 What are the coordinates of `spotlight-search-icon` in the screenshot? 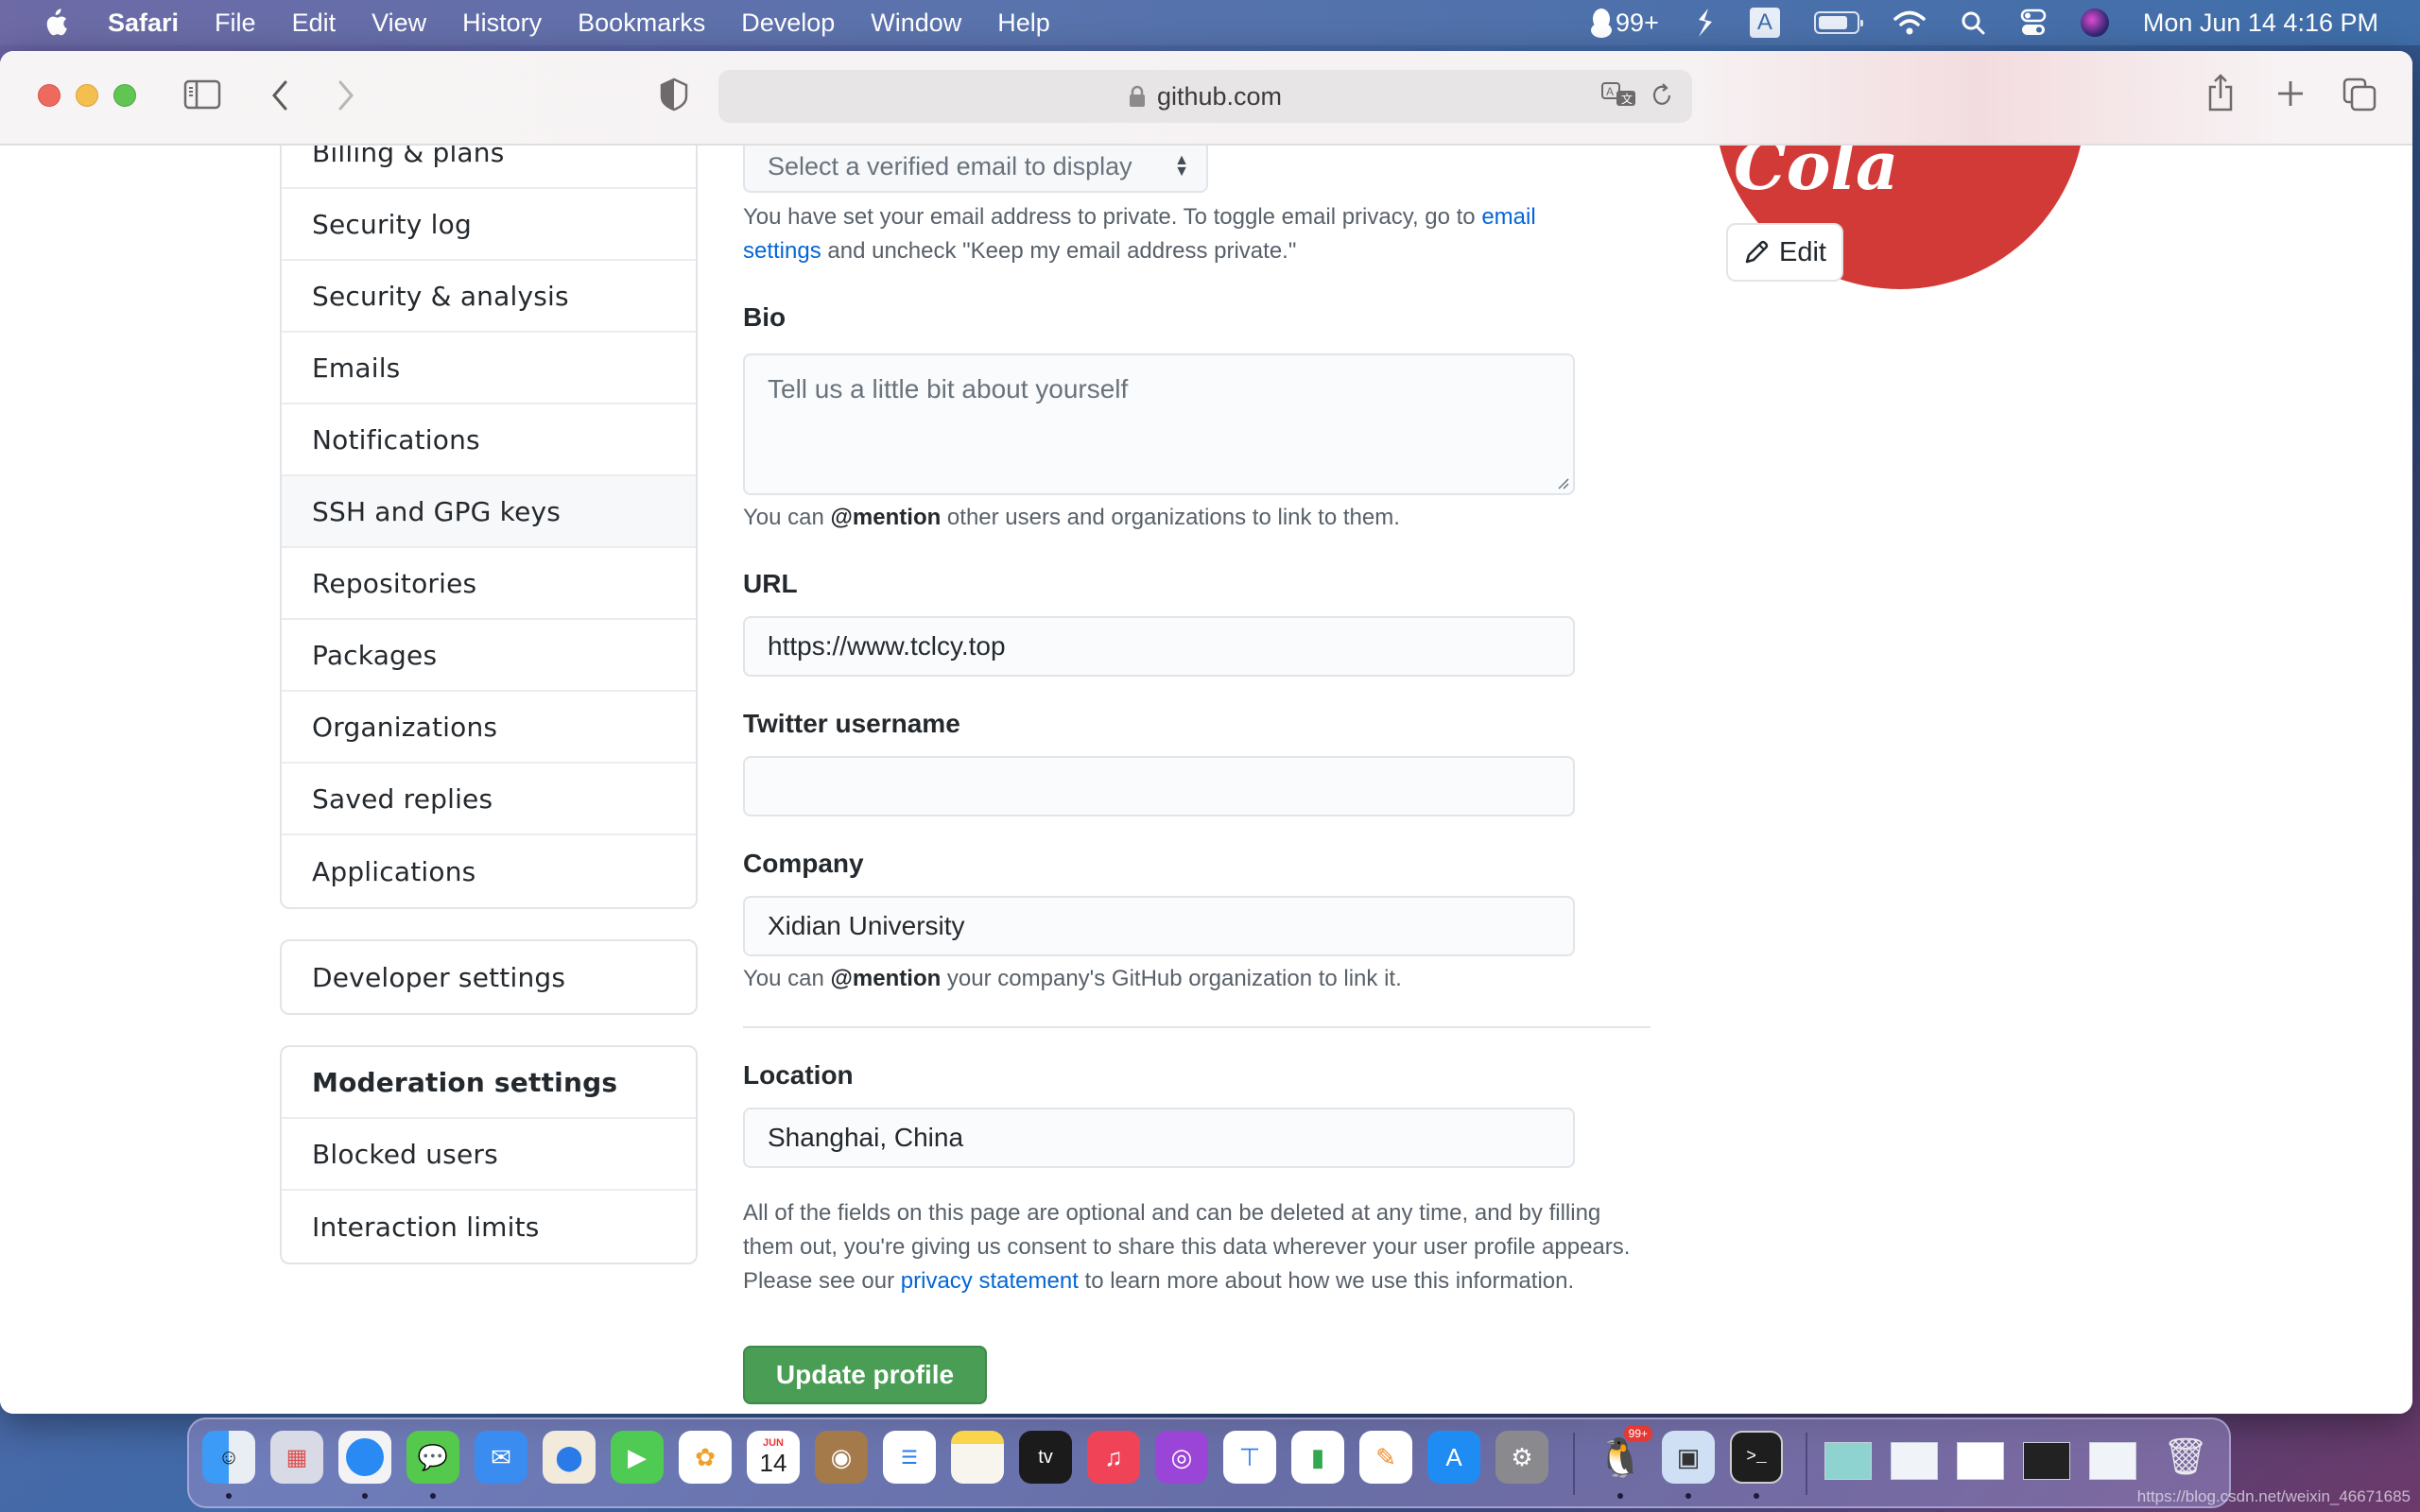 It's located at (1973, 22).